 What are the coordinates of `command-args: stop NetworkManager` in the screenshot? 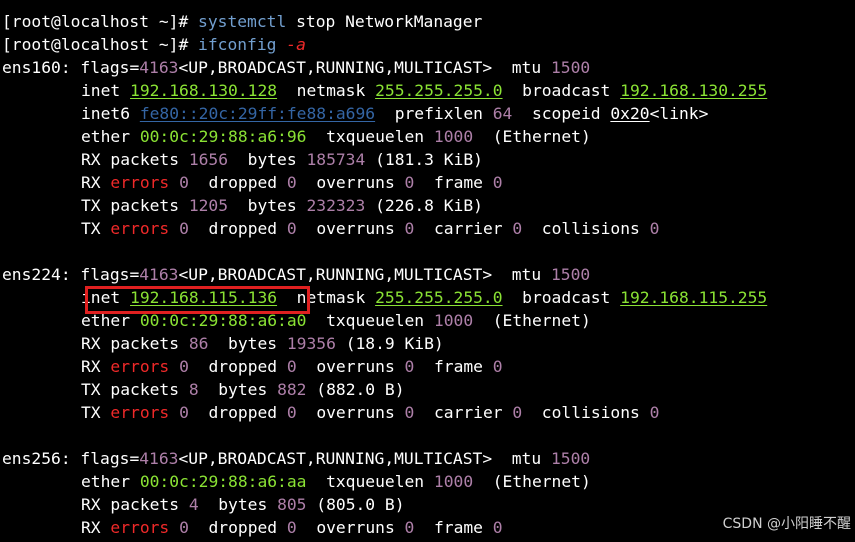 It's located at (384, 21).